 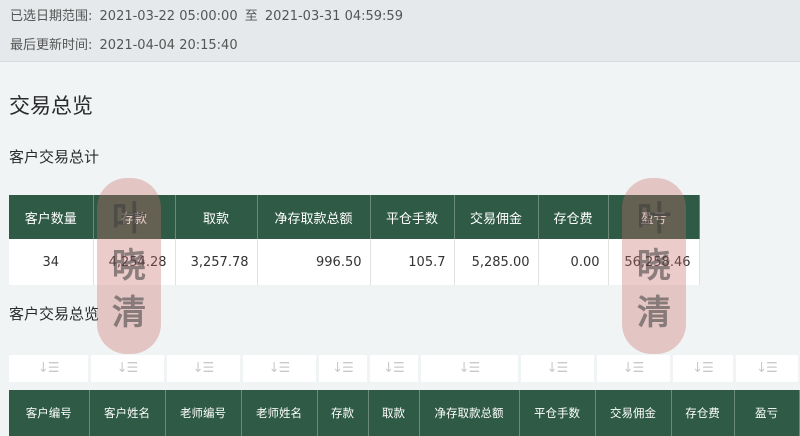 What do you see at coordinates (251, 16) in the screenshot?
I see `date-range-separator: 至` at bounding box center [251, 16].